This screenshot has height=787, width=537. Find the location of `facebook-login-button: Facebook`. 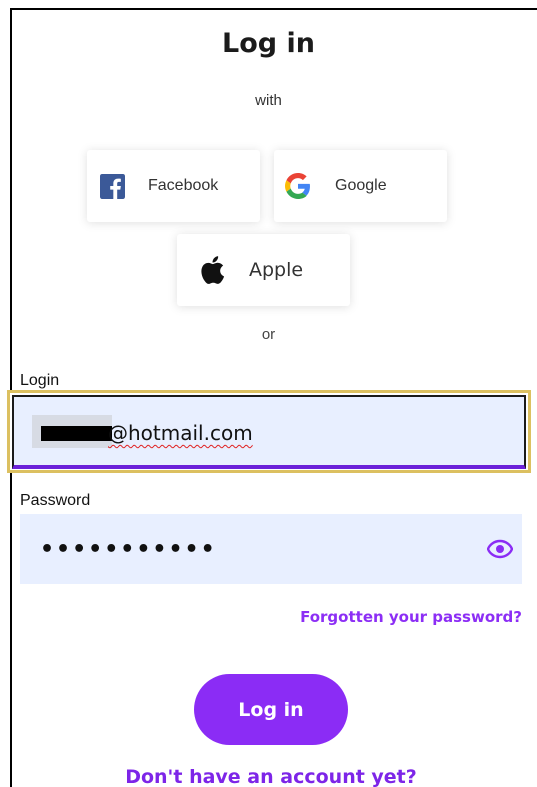

facebook-login-button: Facebook is located at coordinates (173, 186).